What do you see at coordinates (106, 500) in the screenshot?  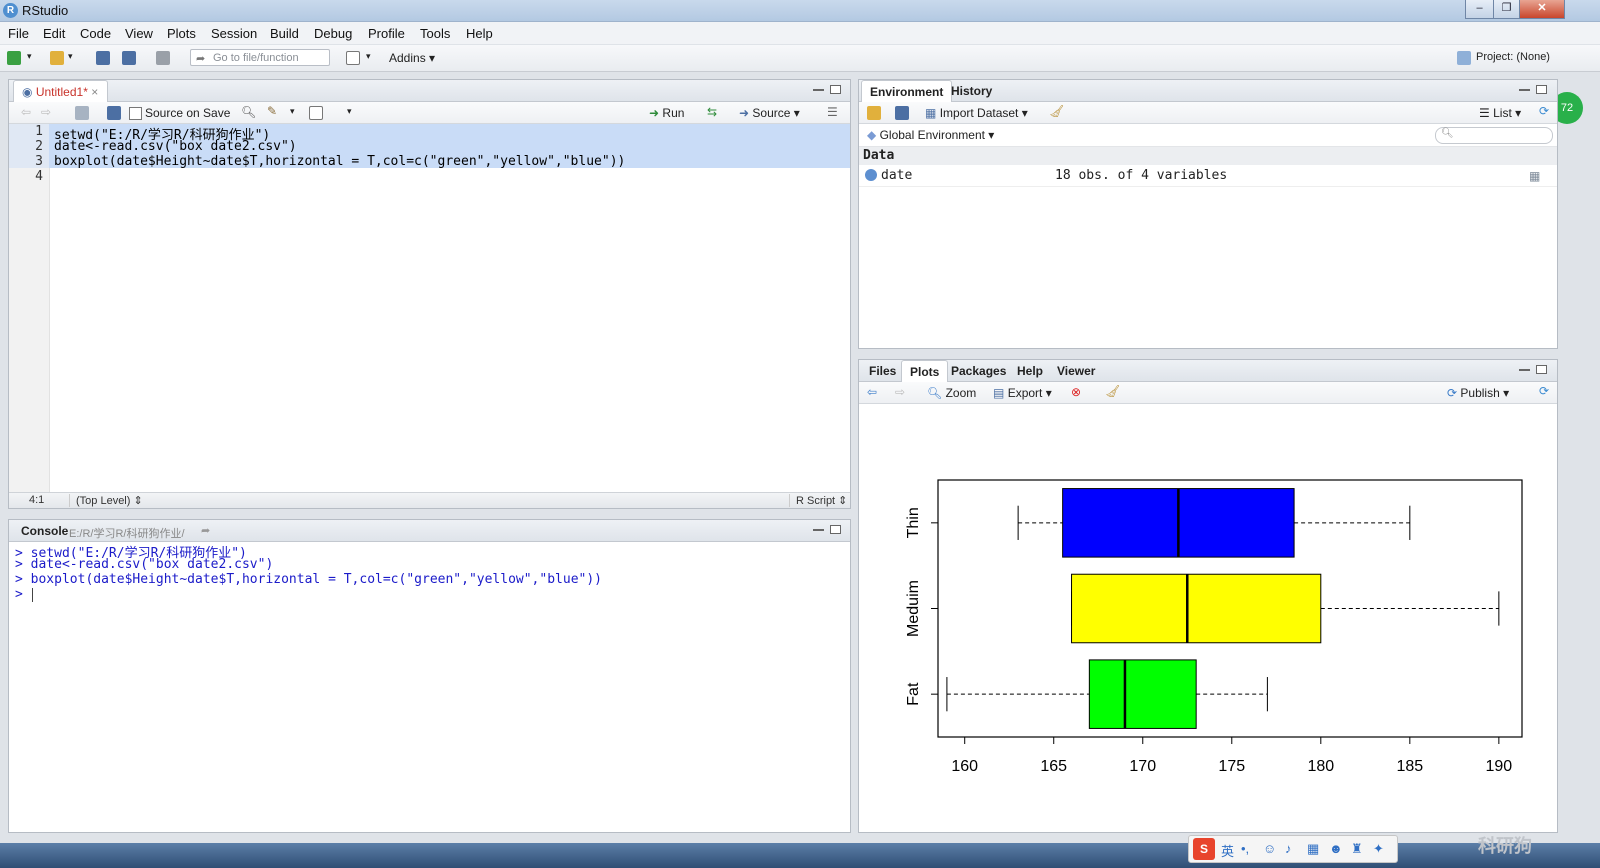 I see `scope-selector: (Top Level) ⇕` at bounding box center [106, 500].